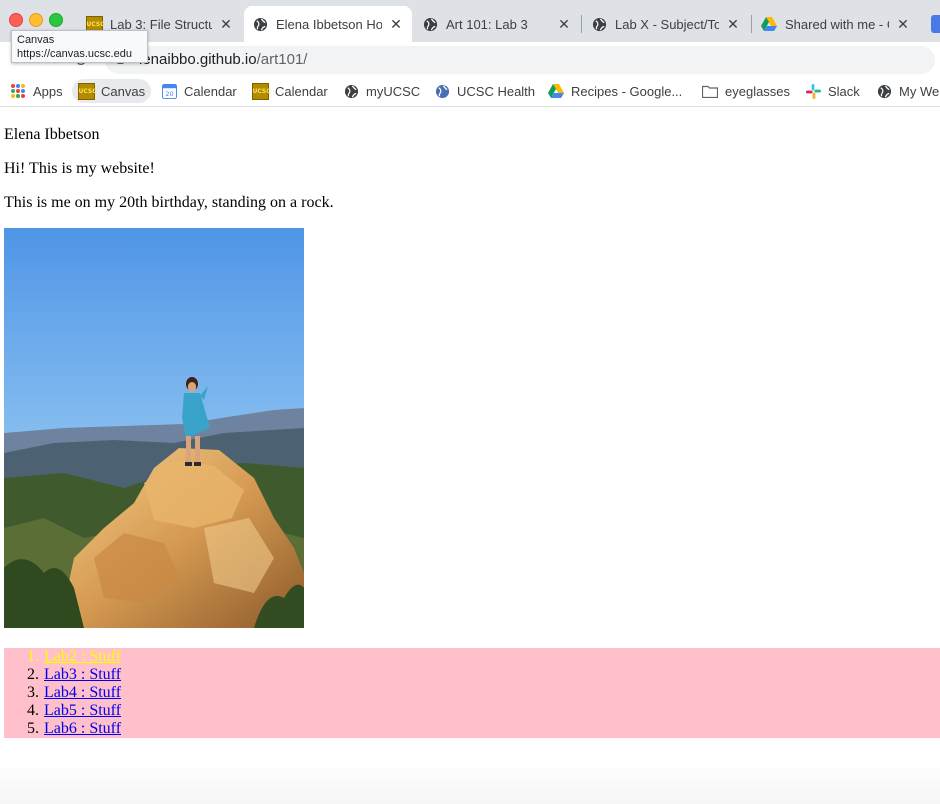 The height and width of the screenshot is (804, 940). I want to click on slack-icon, so click(813, 91).